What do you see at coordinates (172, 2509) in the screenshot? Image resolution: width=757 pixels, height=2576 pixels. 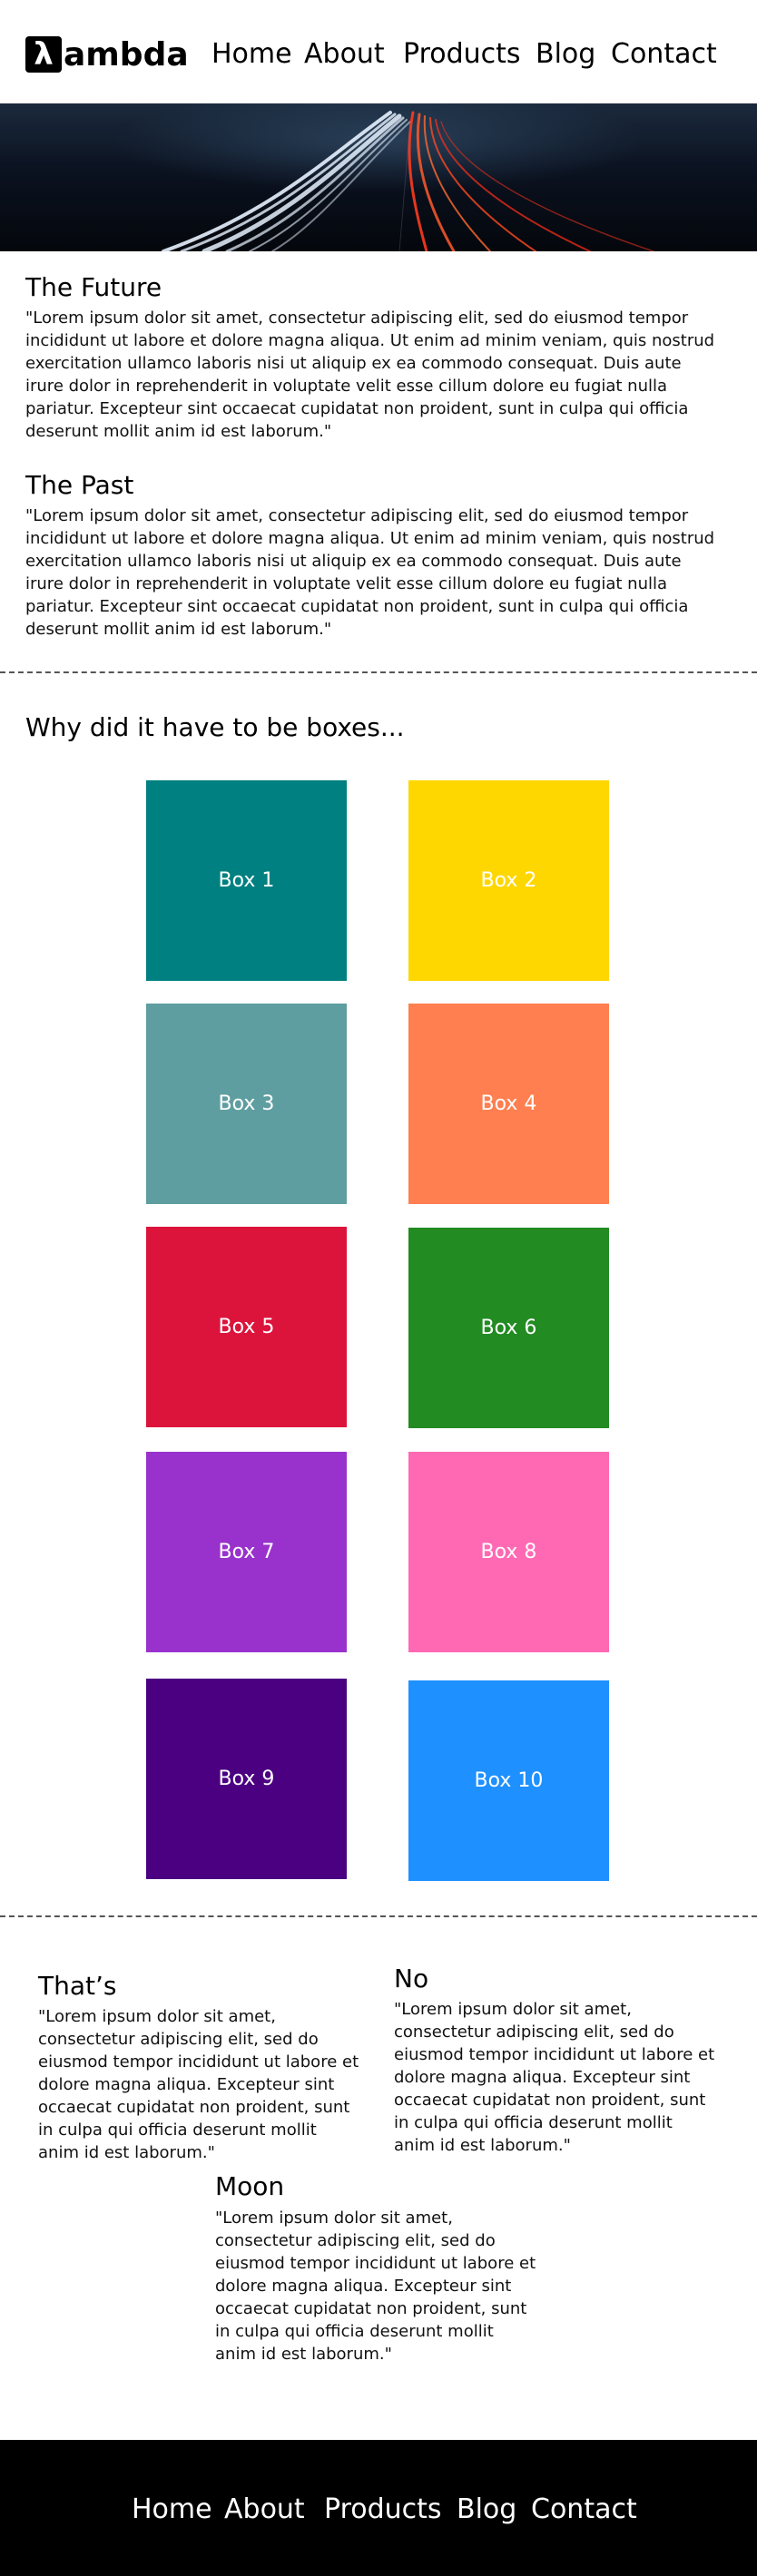 I see `footer-nav-home: Home` at bounding box center [172, 2509].